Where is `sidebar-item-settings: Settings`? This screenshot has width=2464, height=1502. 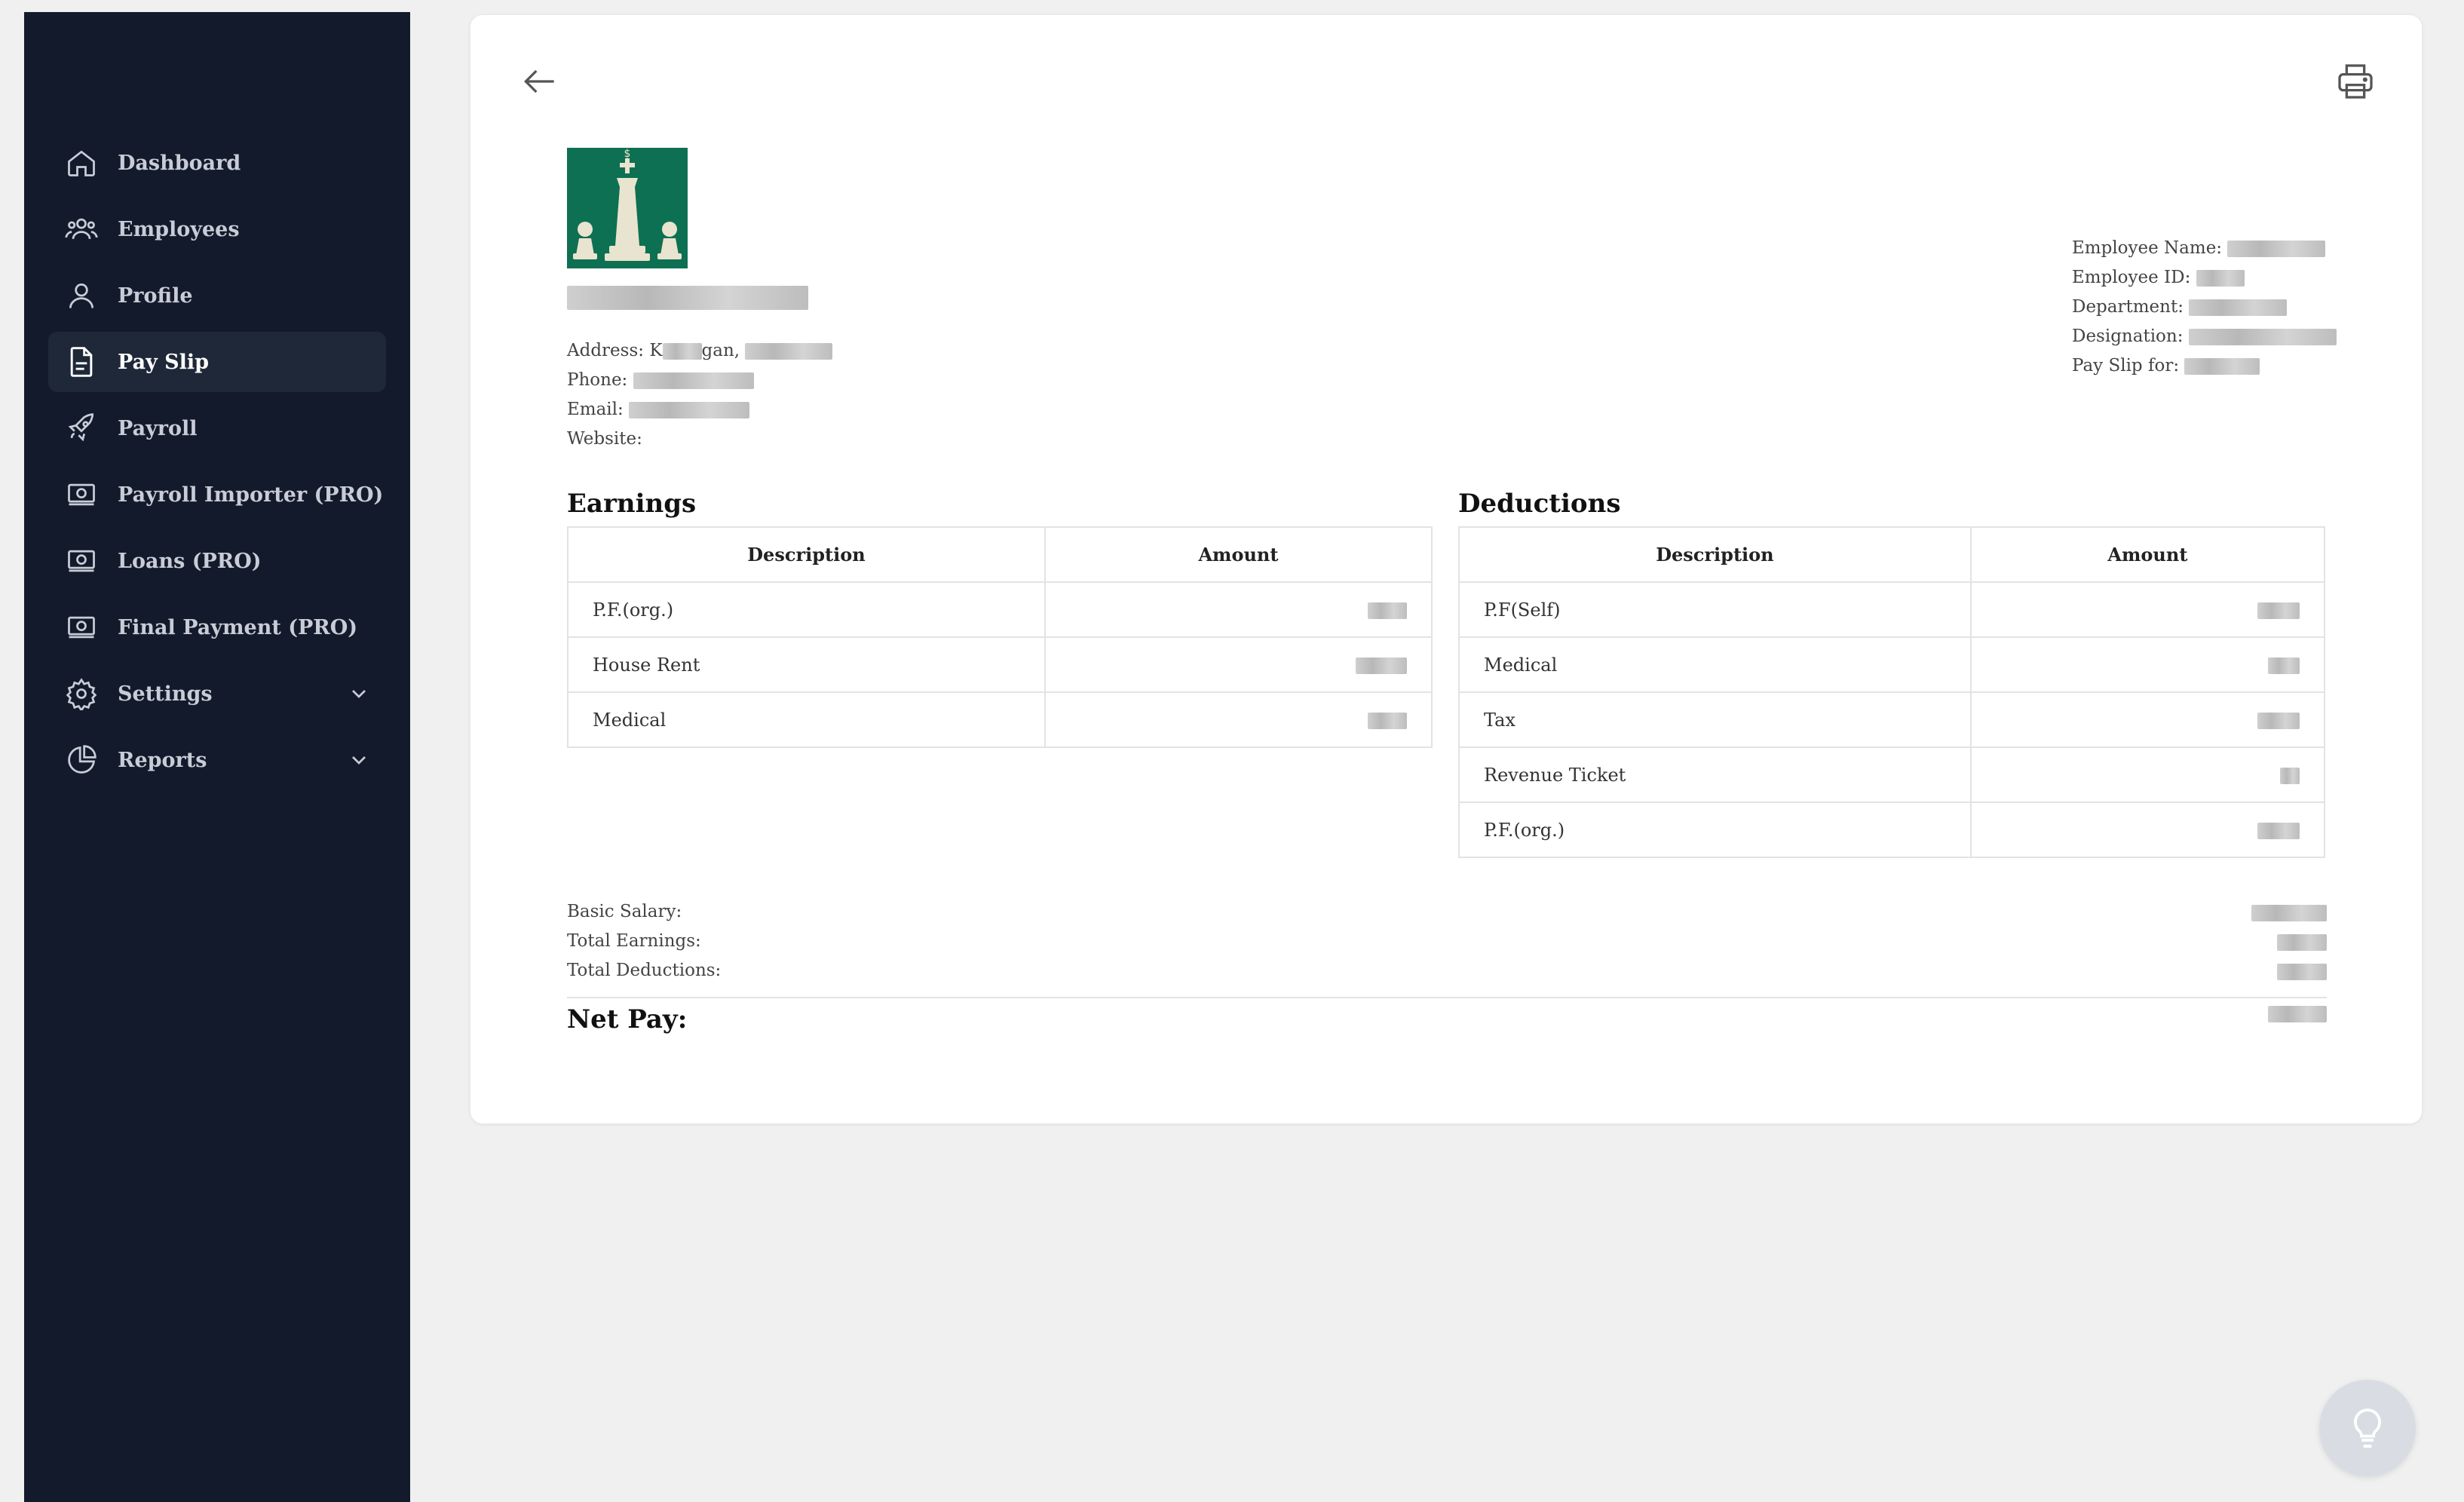 sidebar-item-settings: Settings is located at coordinates (217, 694).